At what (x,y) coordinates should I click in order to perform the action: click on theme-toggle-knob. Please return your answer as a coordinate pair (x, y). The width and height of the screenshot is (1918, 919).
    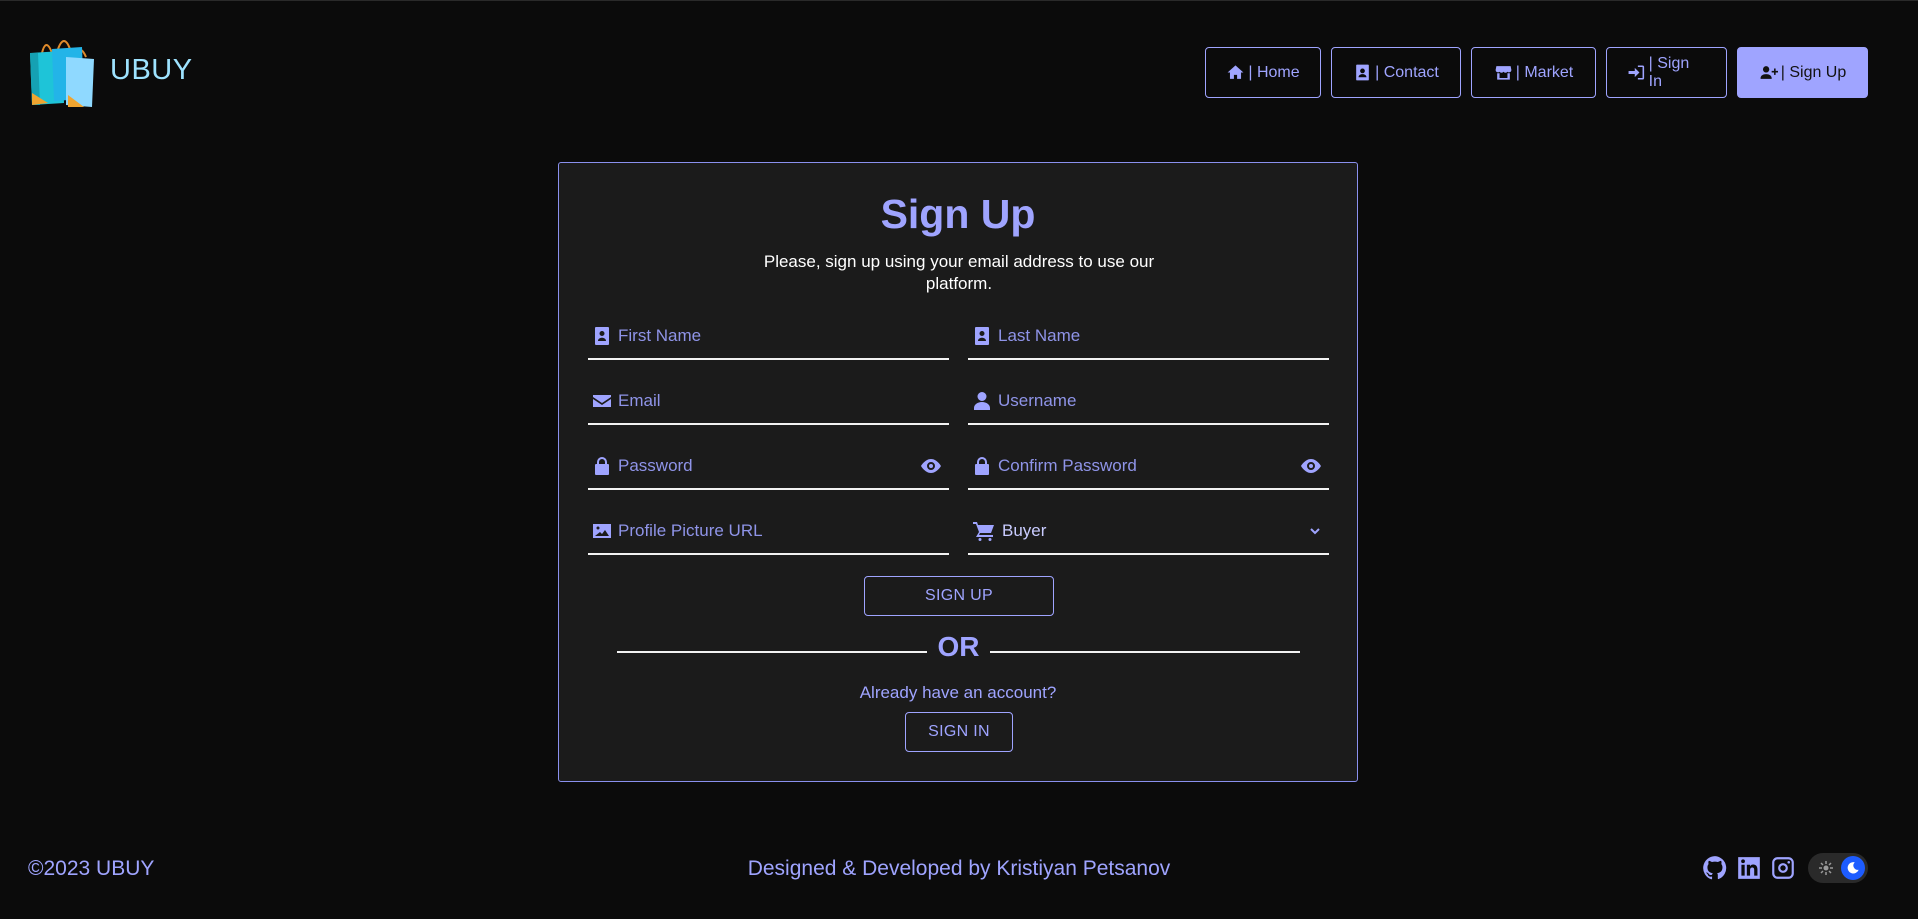
    Looking at the image, I should click on (1853, 868).